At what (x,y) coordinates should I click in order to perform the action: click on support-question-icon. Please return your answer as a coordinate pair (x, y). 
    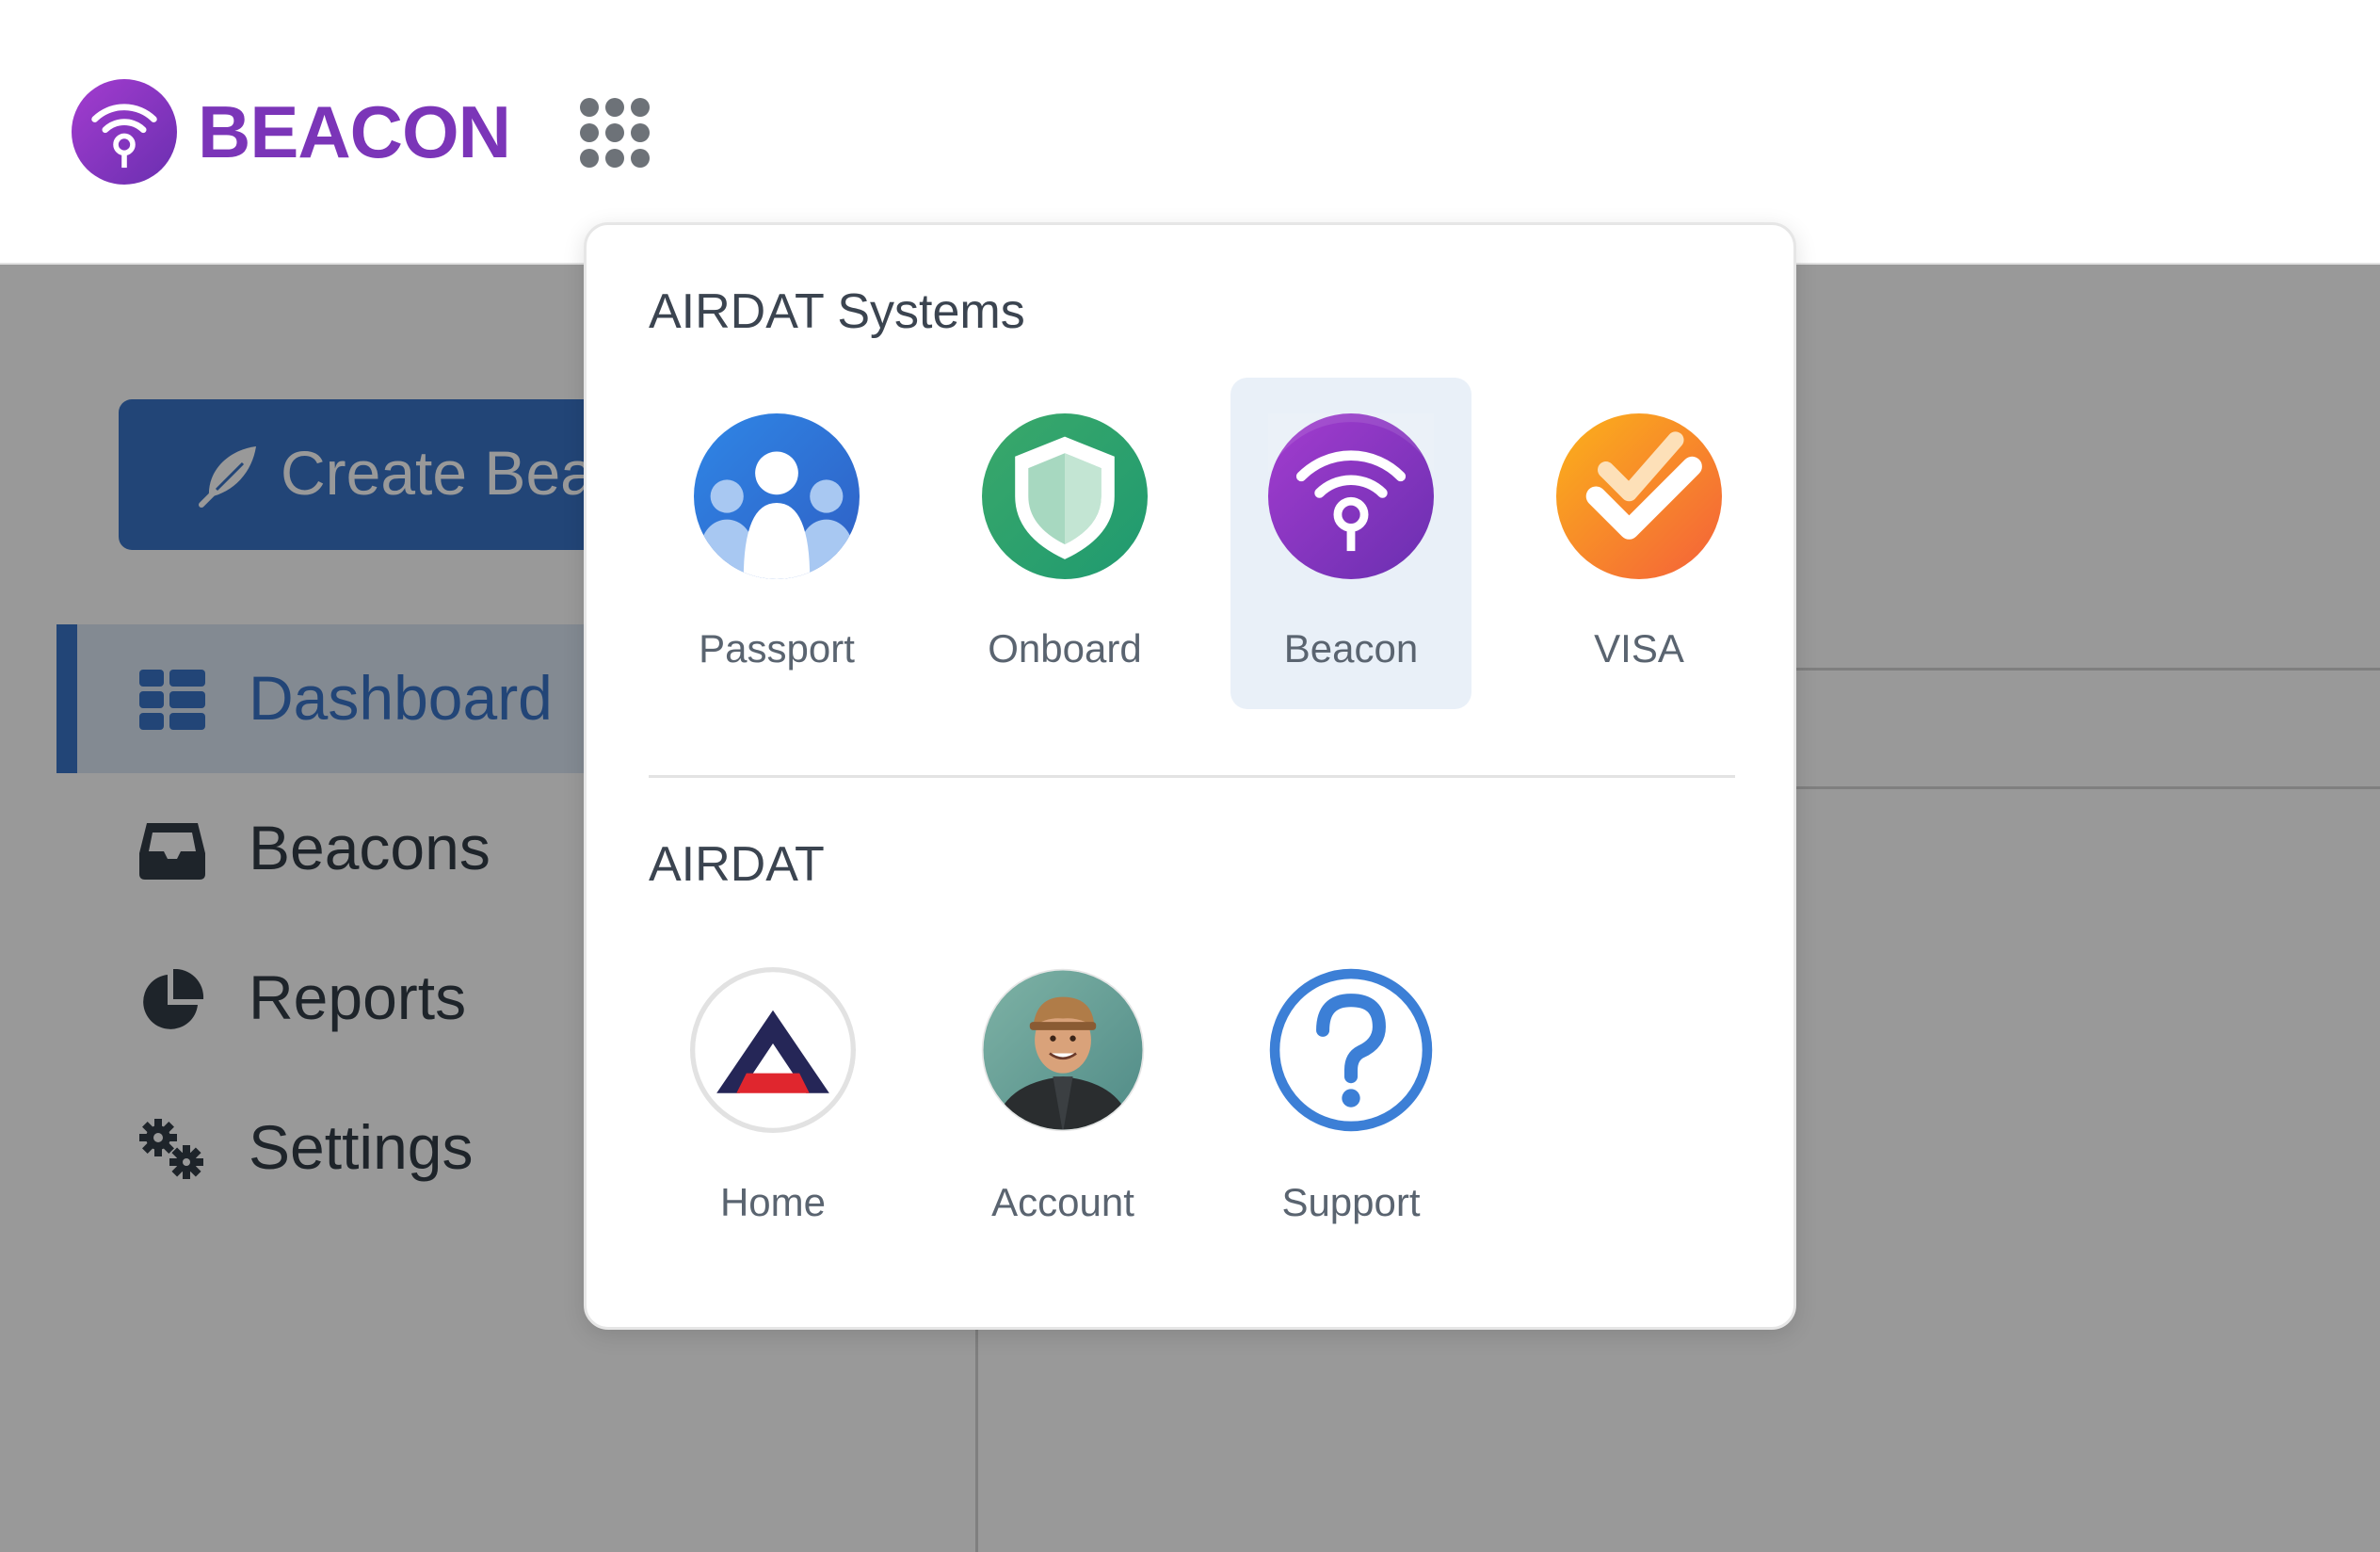
    Looking at the image, I should click on (1351, 1050).